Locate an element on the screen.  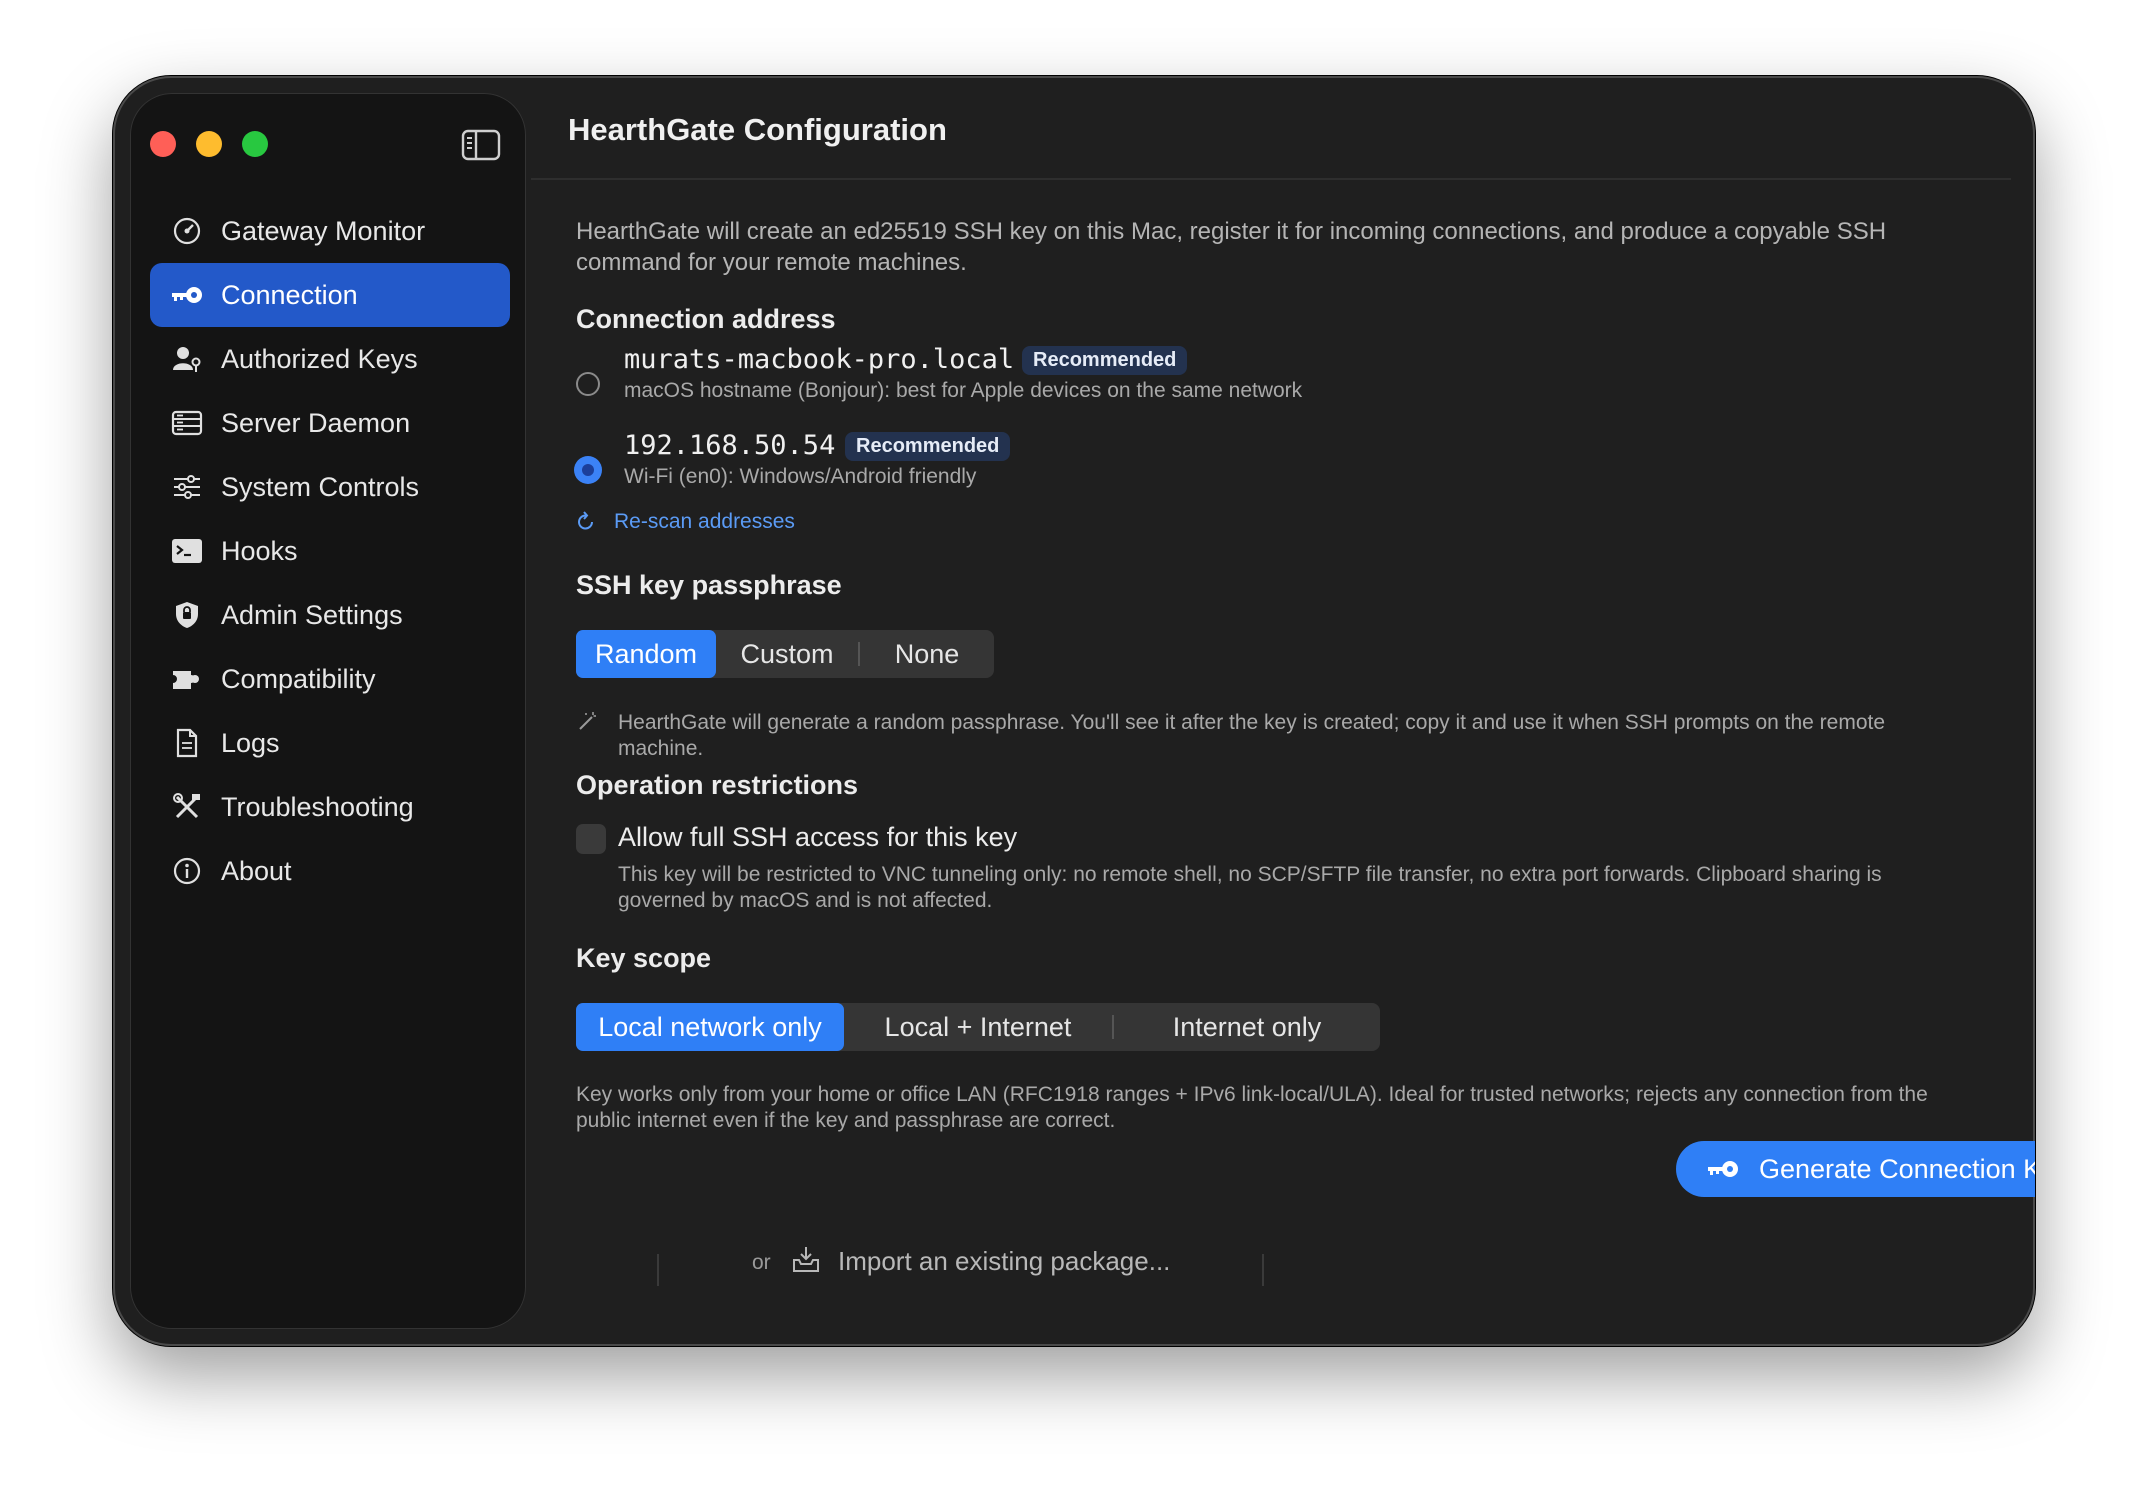
sidebar-item-authorized-keys: Authorized Keys is located at coordinates (330, 359).